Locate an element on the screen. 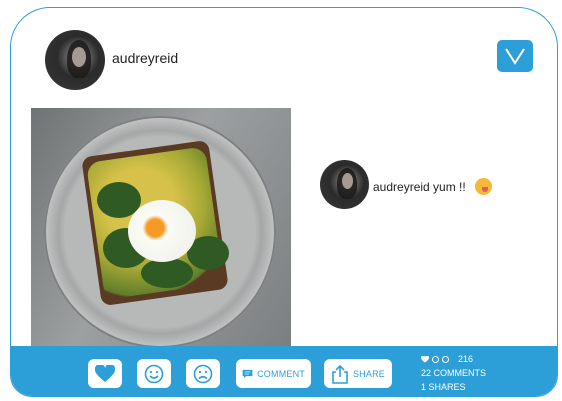 This screenshot has height=401, width=562. check-button is located at coordinates (515, 56).